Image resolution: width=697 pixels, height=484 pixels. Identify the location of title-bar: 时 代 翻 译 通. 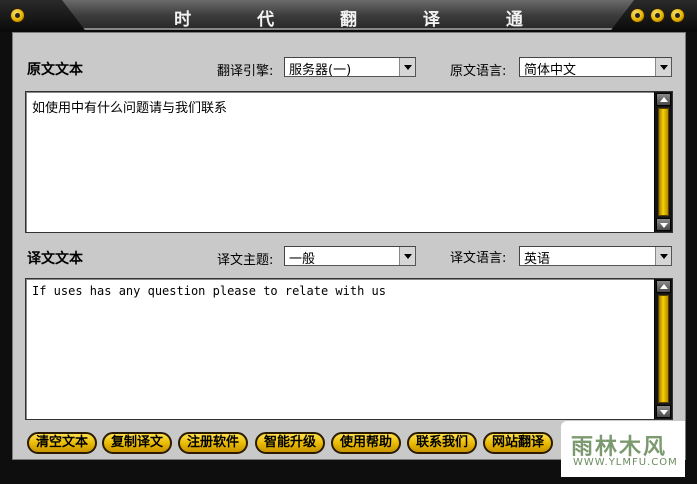
(348, 16).